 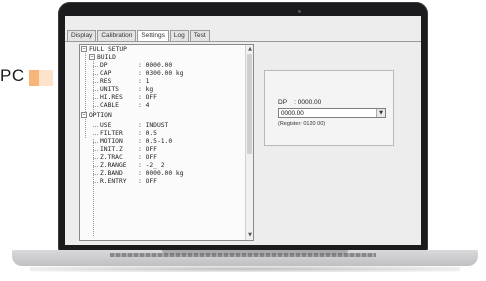 What do you see at coordinates (159, 65) in the screenshot?
I see `tree-item-value: 0000.00` at bounding box center [159, 65].